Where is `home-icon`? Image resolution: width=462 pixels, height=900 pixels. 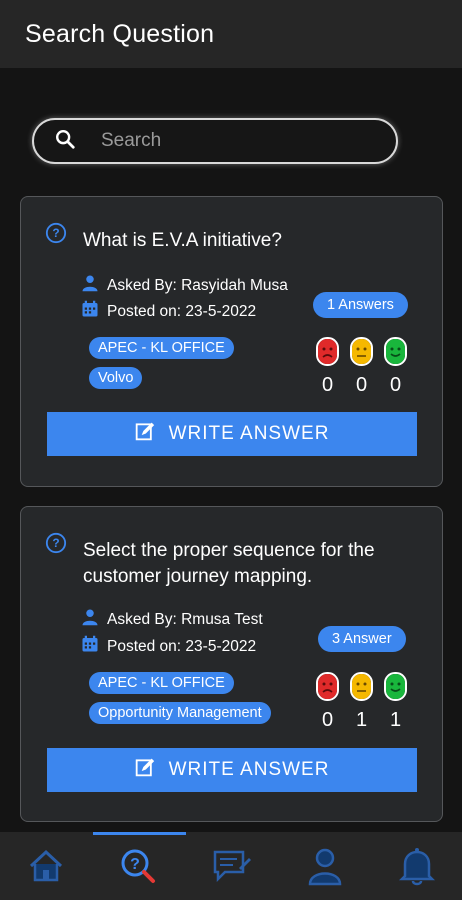 home-icon is located at coordinates (46, 866).